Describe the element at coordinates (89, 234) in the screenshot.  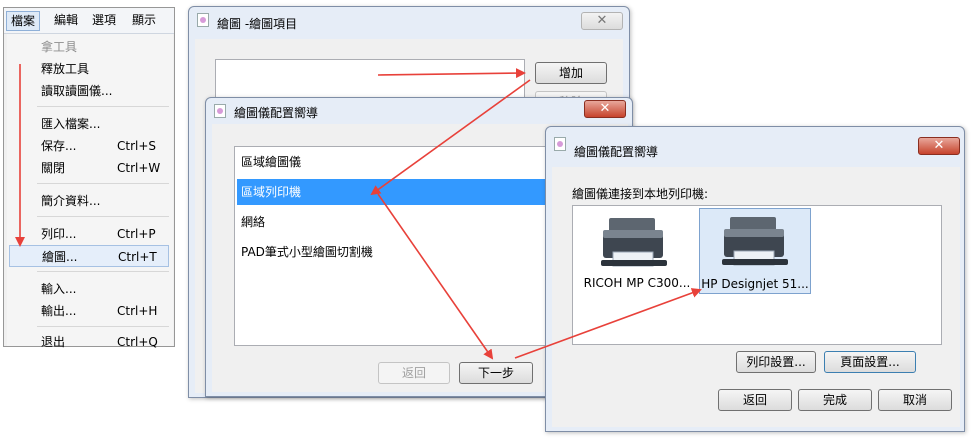
I see `menu-item-print: 列印... Ctrl+P` at that location.